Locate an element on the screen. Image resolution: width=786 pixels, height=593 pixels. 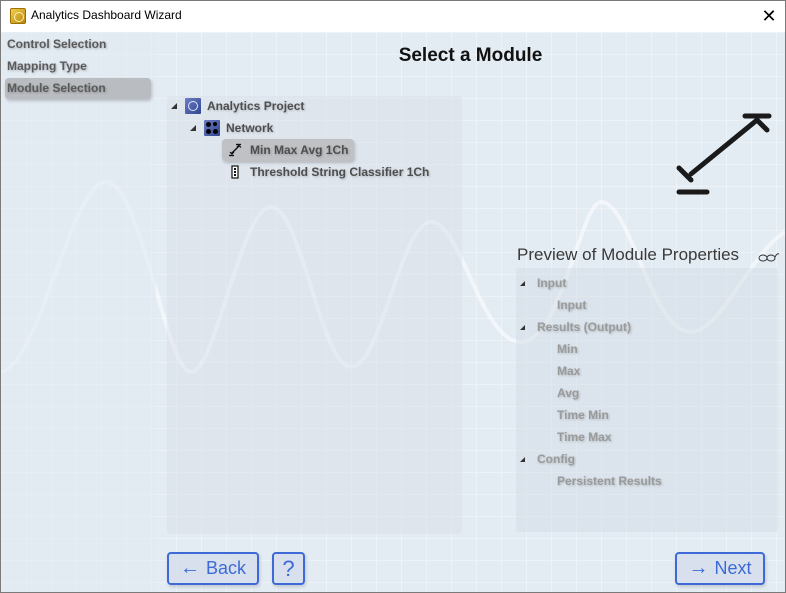
module-preview-icon is located at coordinates (724, 154).